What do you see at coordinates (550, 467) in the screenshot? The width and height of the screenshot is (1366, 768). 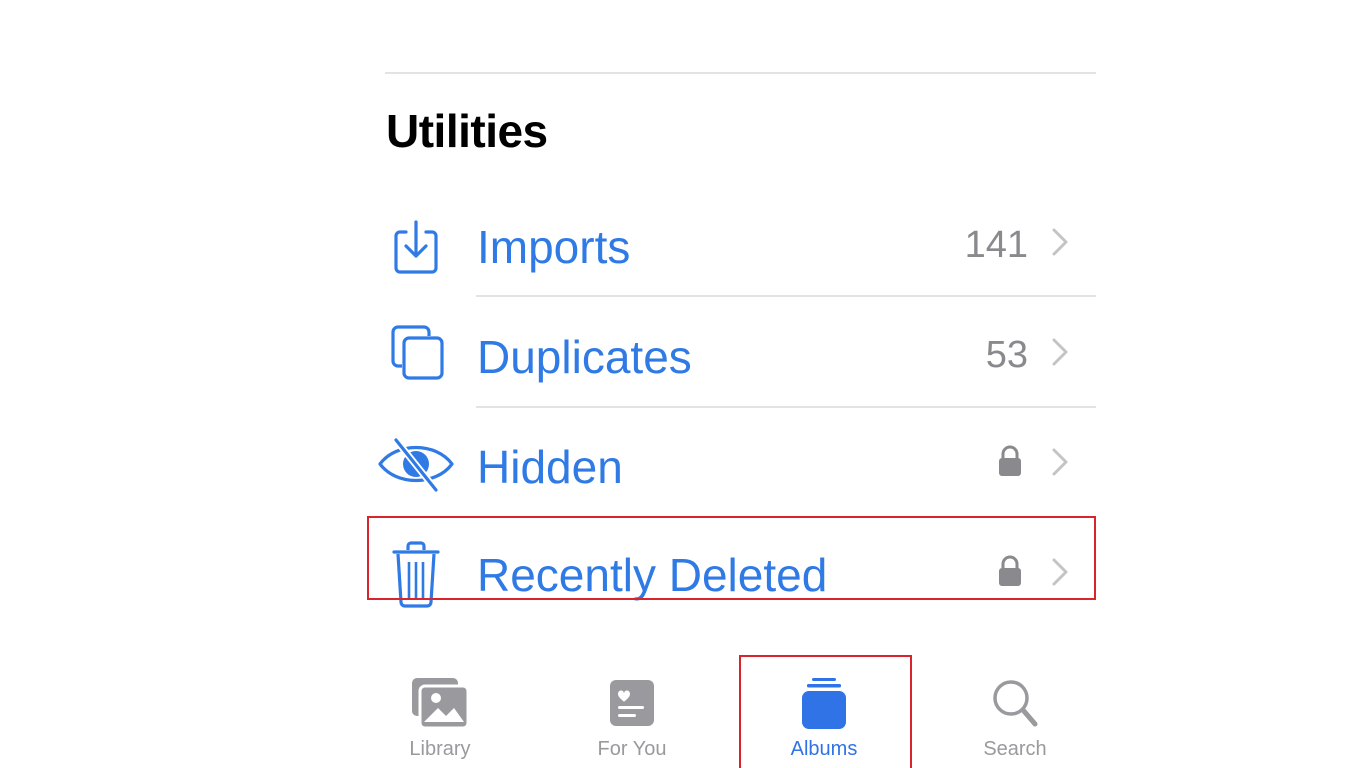 I see `row-label: Hidden` at bounding box center [550, 467].